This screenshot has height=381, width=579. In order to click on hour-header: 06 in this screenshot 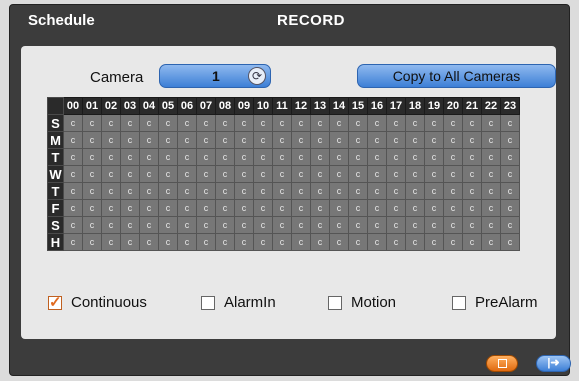, I will do `click(187, 106)`.